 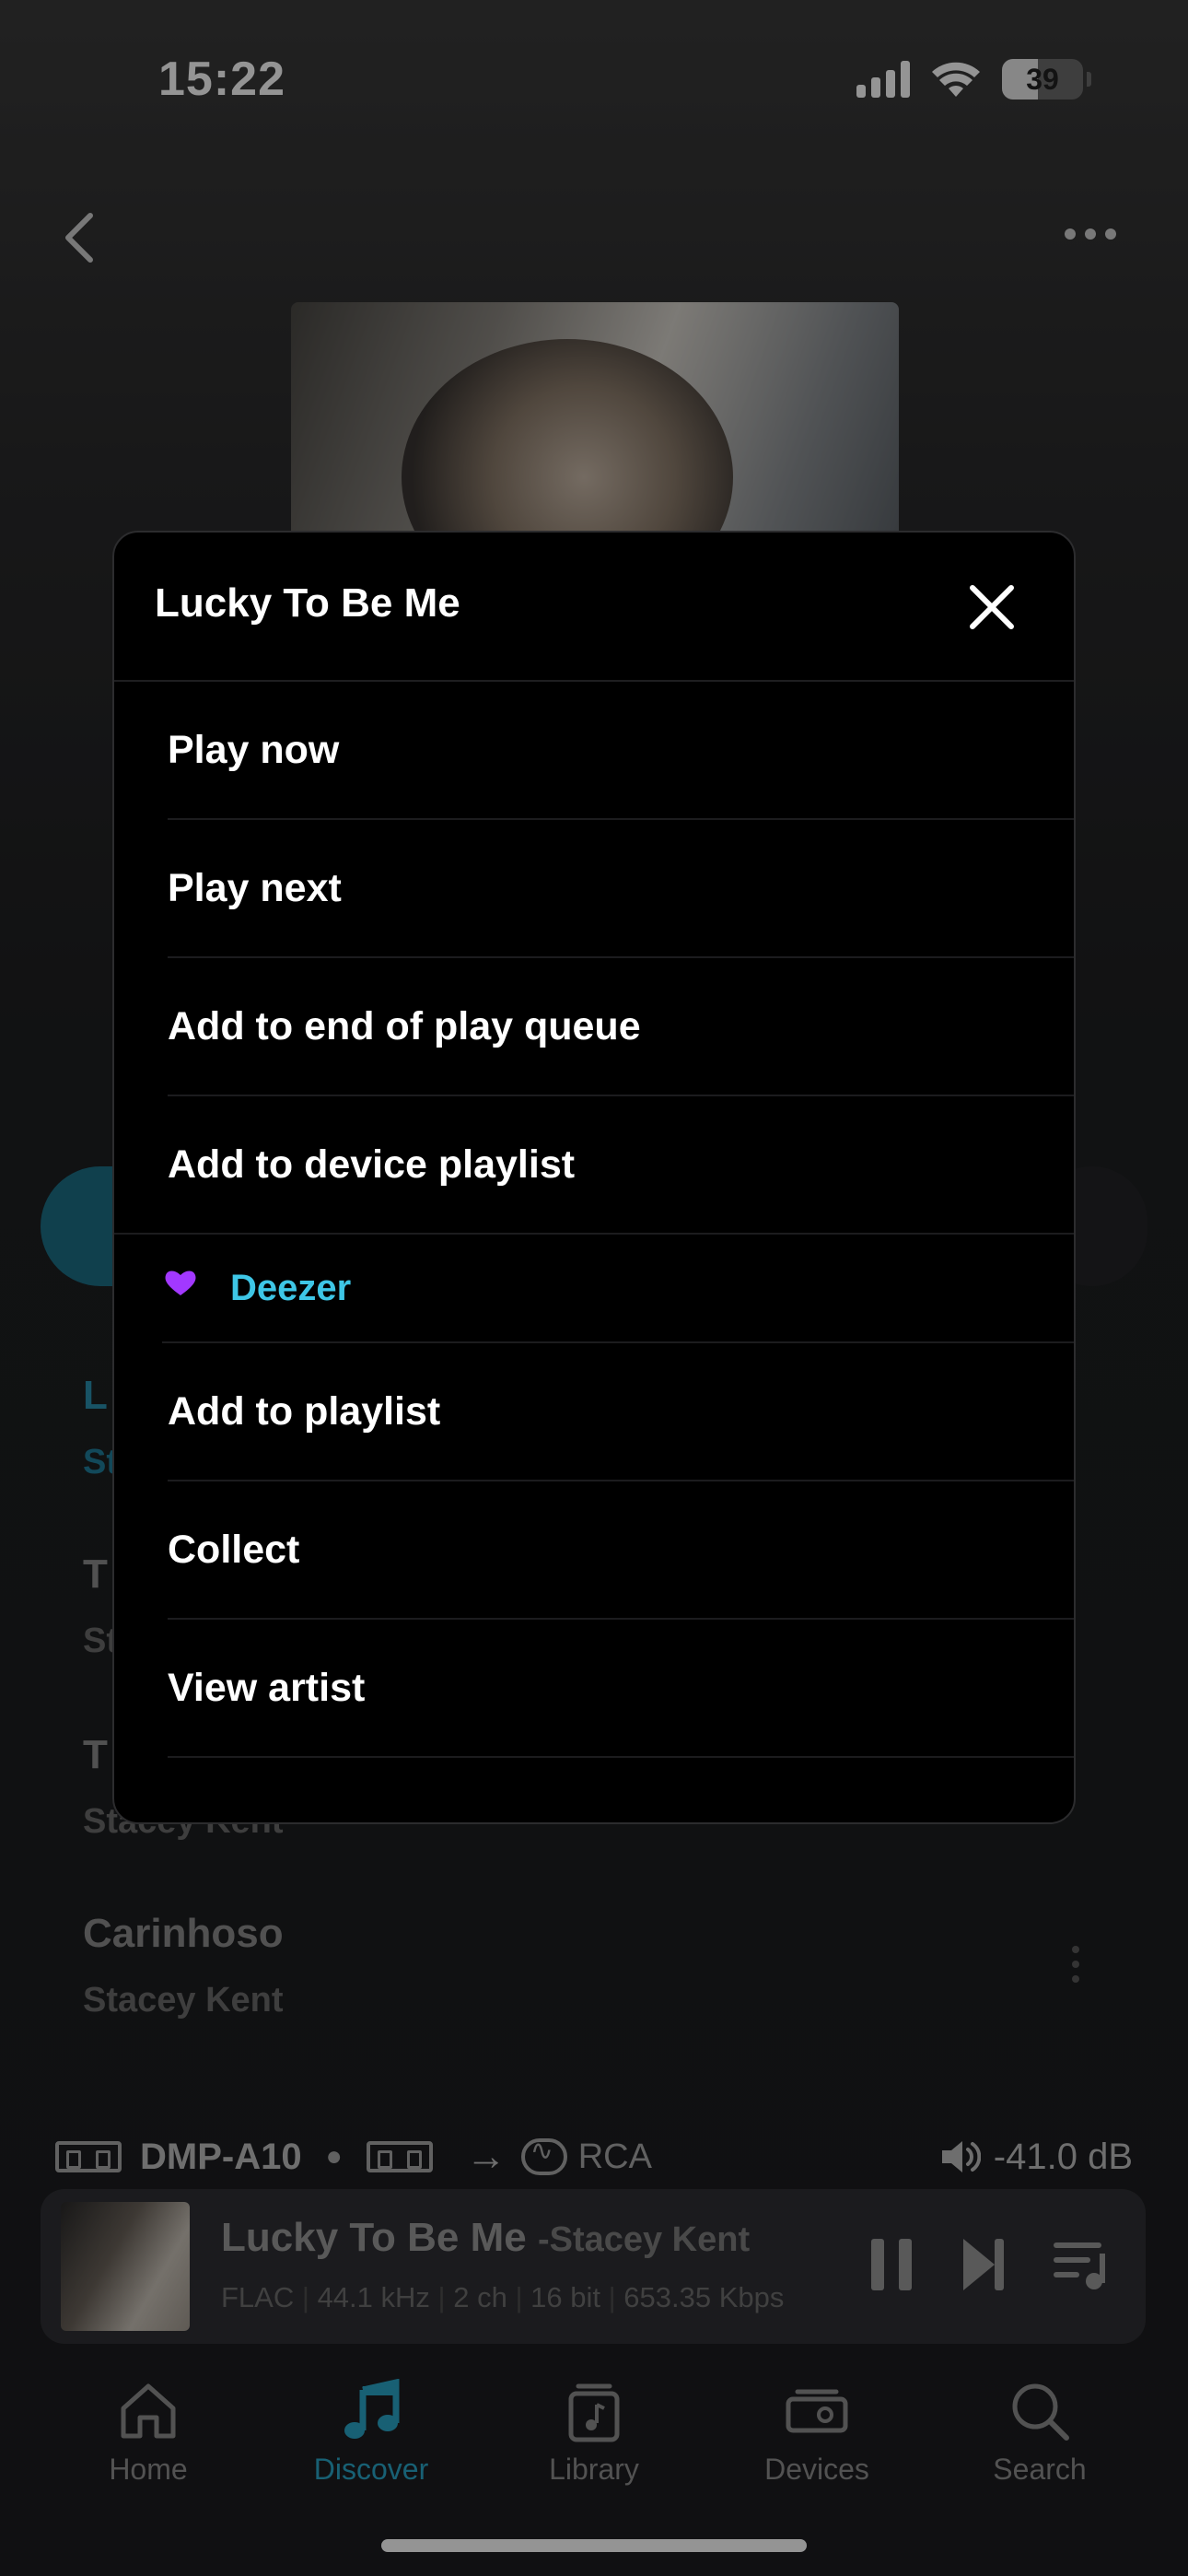 I want to click on close-icon, so click(x=992, y=607).